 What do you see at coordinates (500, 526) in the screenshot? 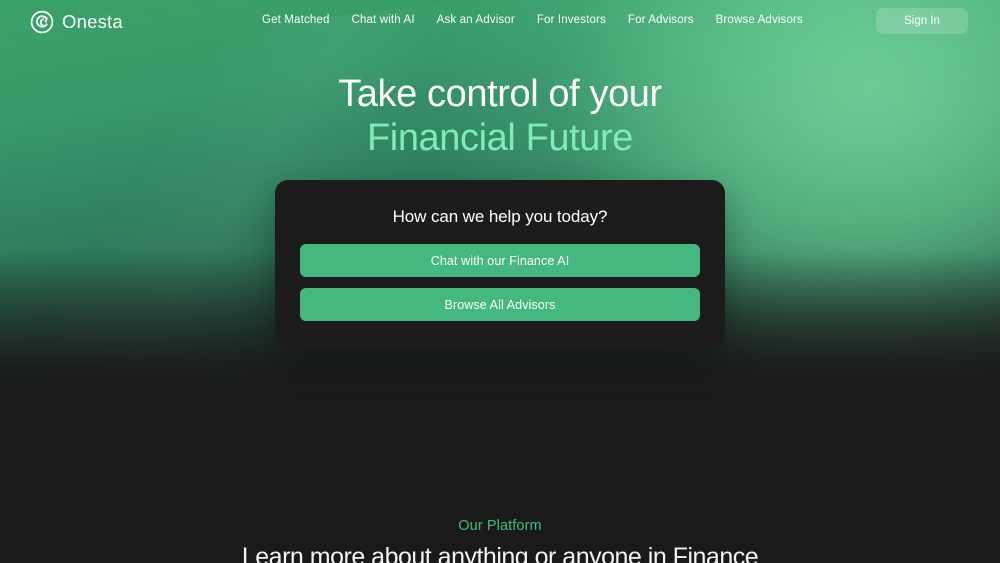
I see `platform-eyebrow-label: Our Platform` at bounding box center [500, 526].